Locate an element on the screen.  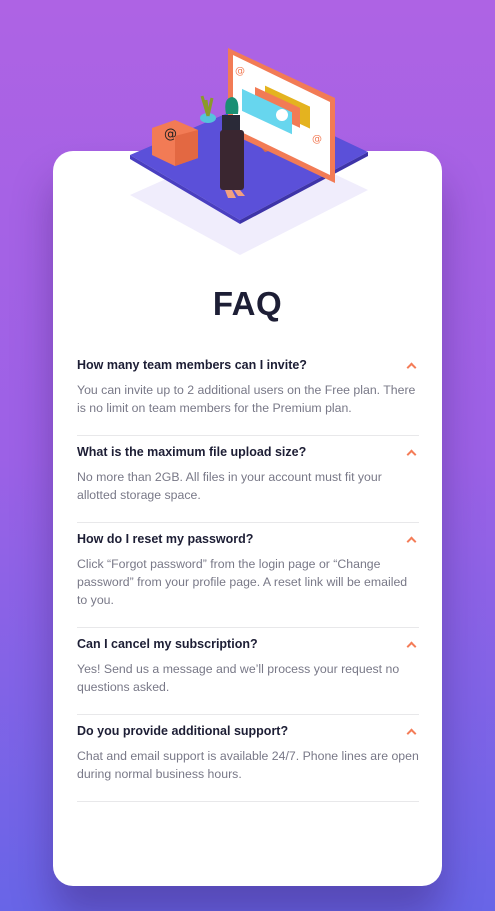
faq-question-toggle: How do I reset my password? is located at coordinates (248, 539).